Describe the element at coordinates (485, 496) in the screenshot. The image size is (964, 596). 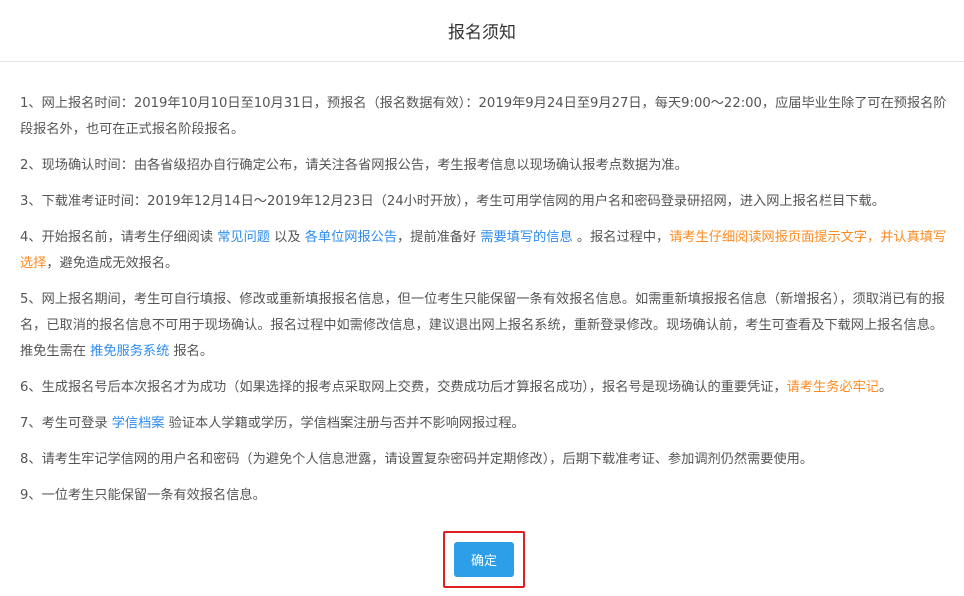
I see `notice-item-9: 9、一位考生只能保留一条有效报名信息。` at that location.